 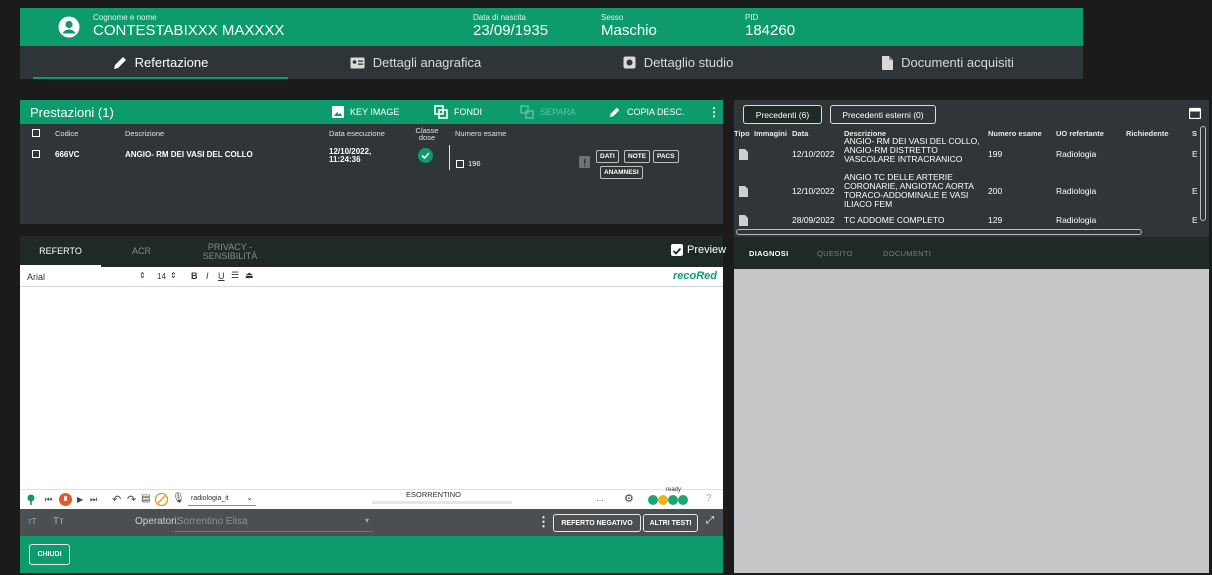 I want to click on collapse-icon: ⏏, so click(x=249, y=275).